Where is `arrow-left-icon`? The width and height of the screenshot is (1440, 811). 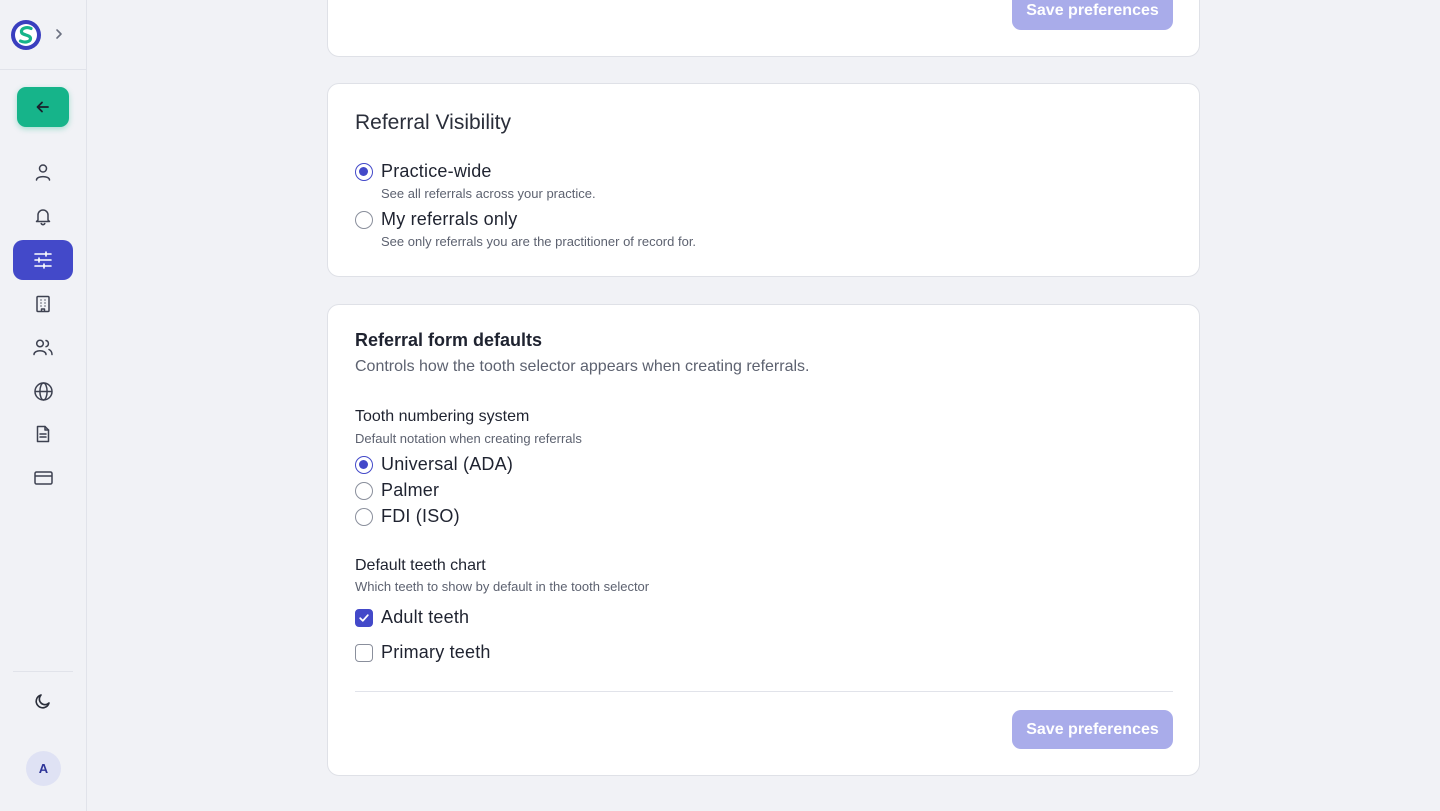 arrow-left-icon is located at coordinates (42, 107).